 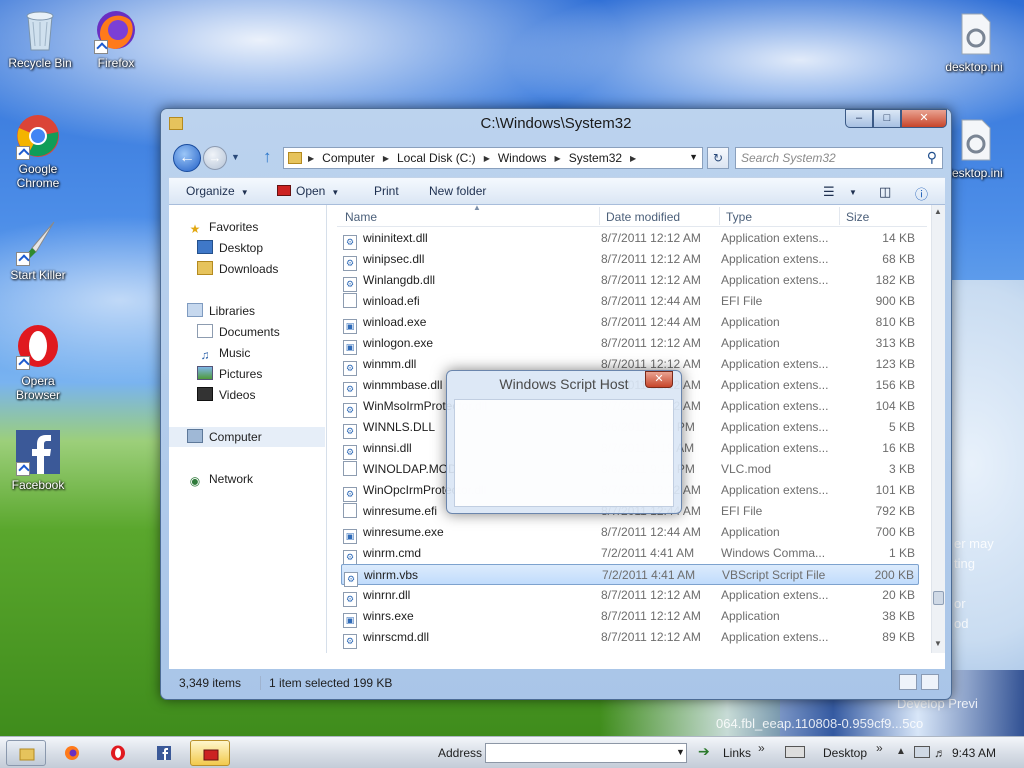 I want to click on open-with-taskbar-button, so click(x=210, y=753).